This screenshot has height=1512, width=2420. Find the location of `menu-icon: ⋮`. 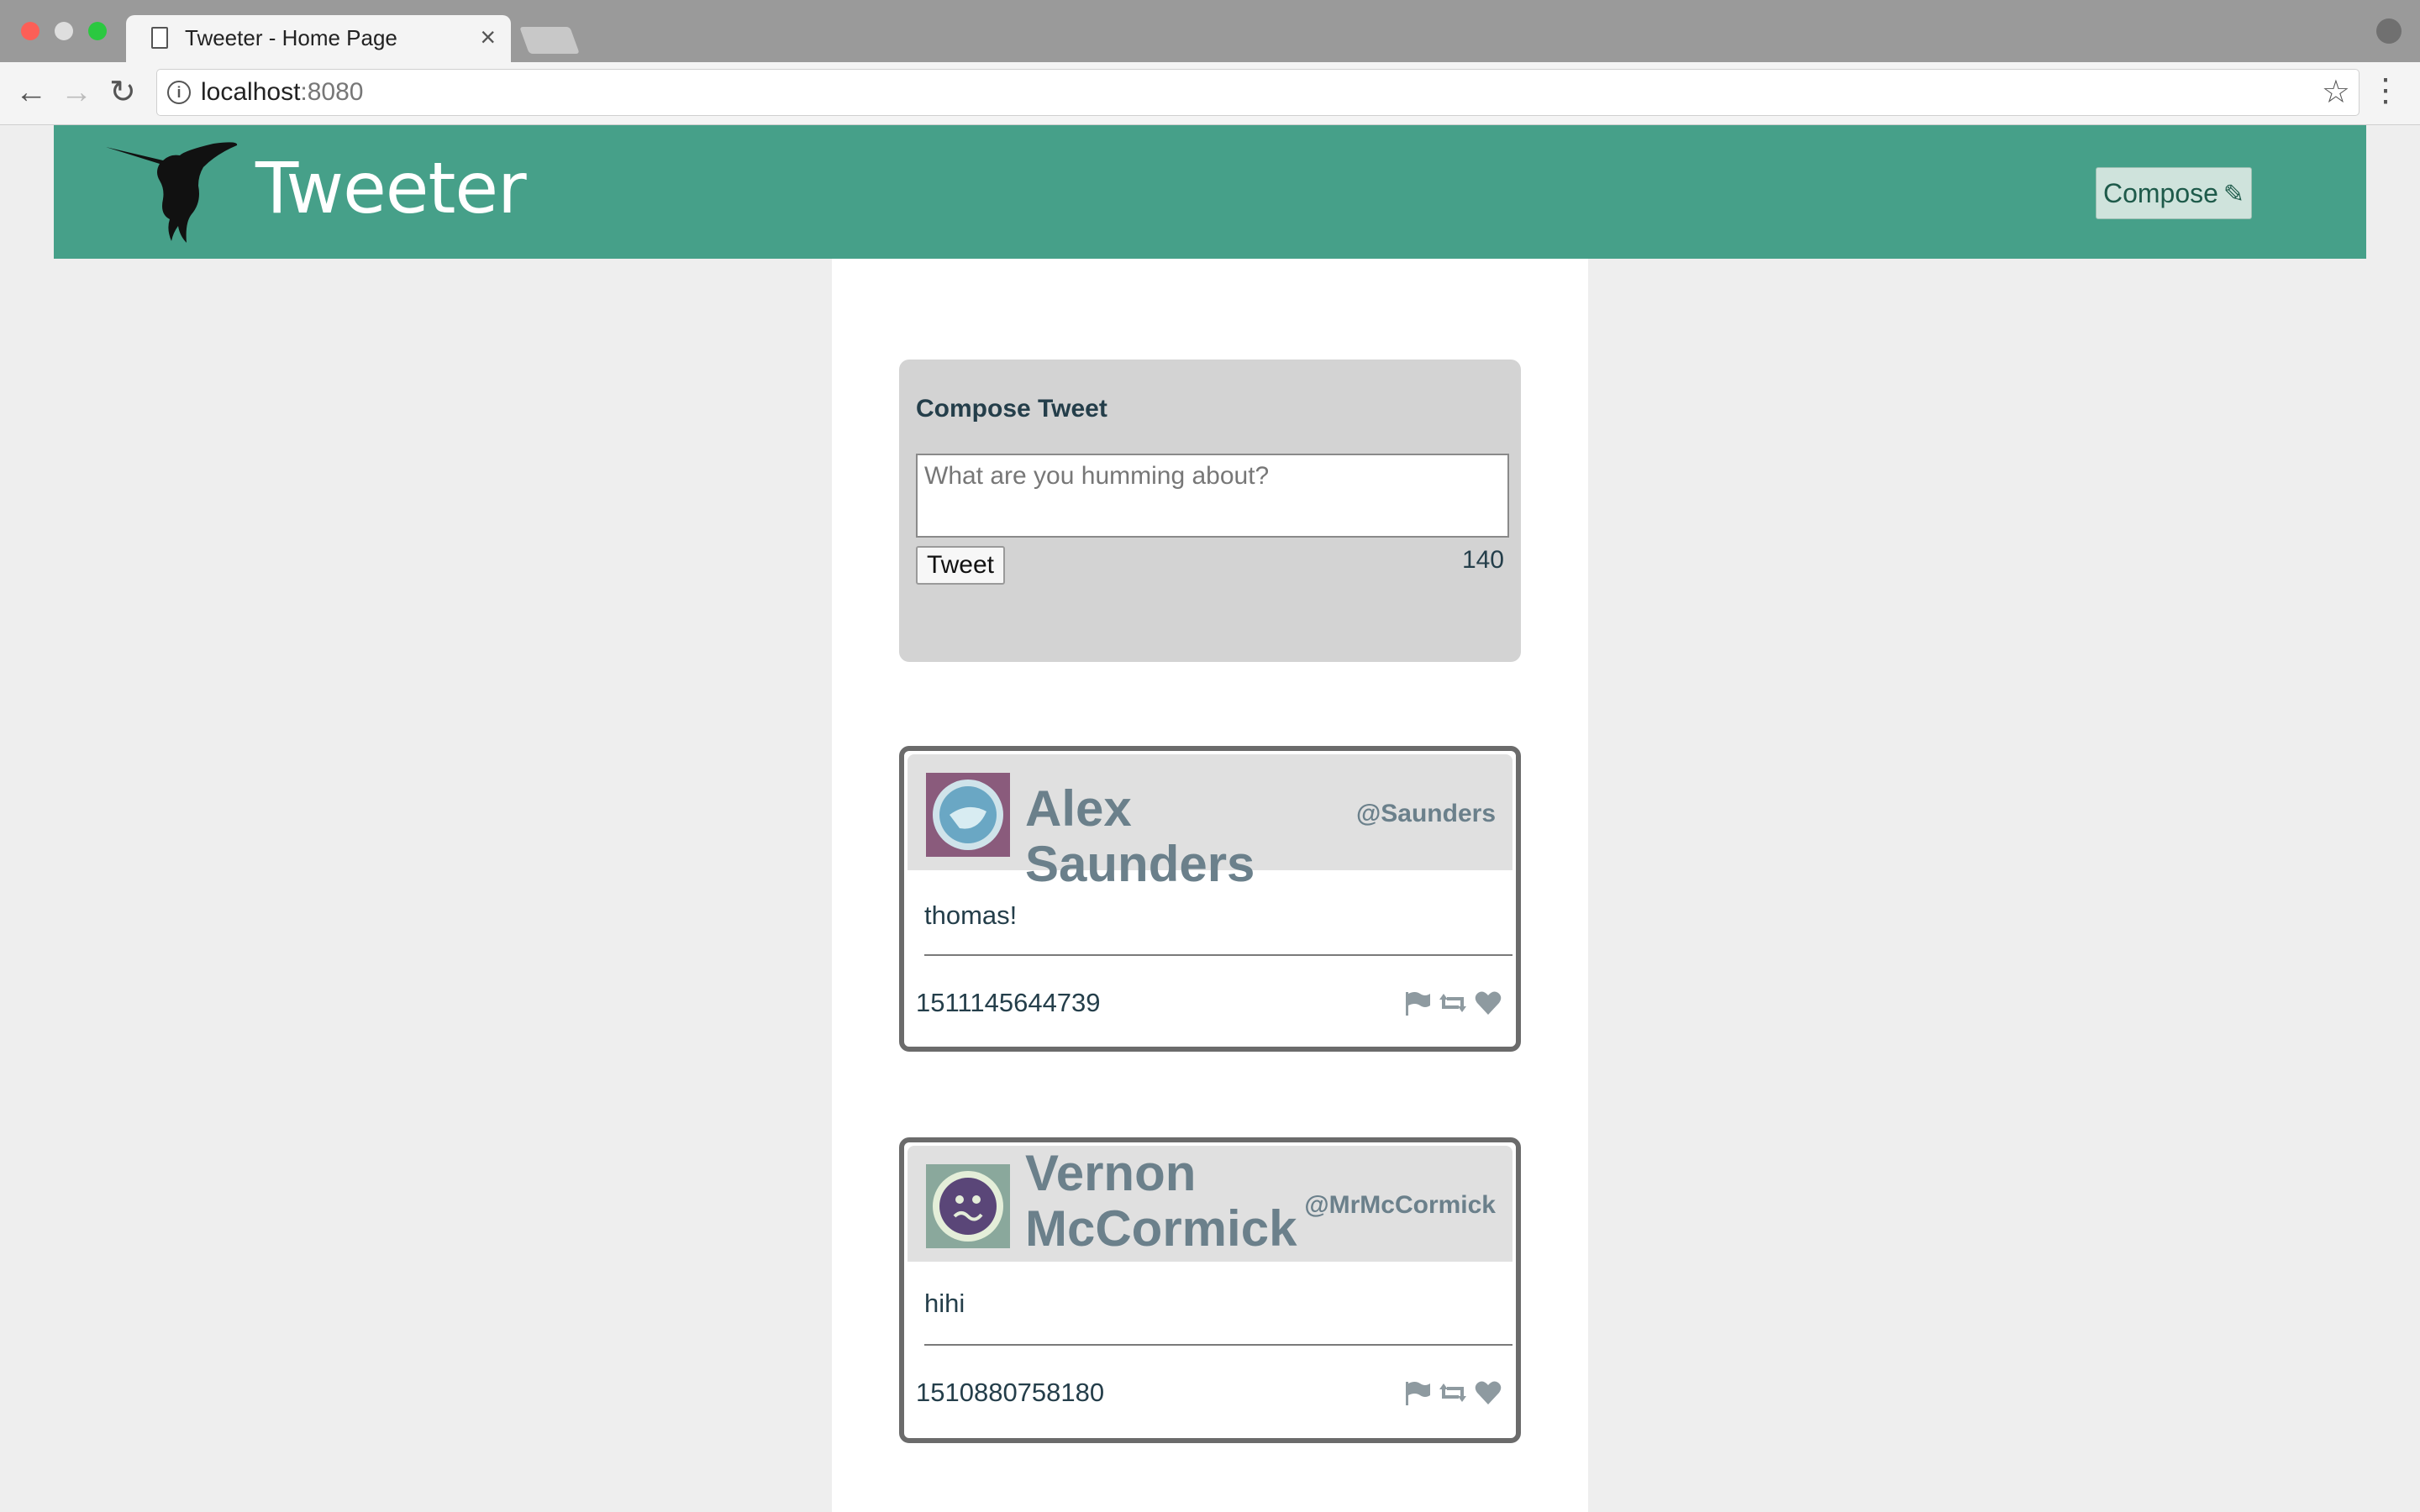

menu-icon: ⋮ is located at coordinates (2386, 90).